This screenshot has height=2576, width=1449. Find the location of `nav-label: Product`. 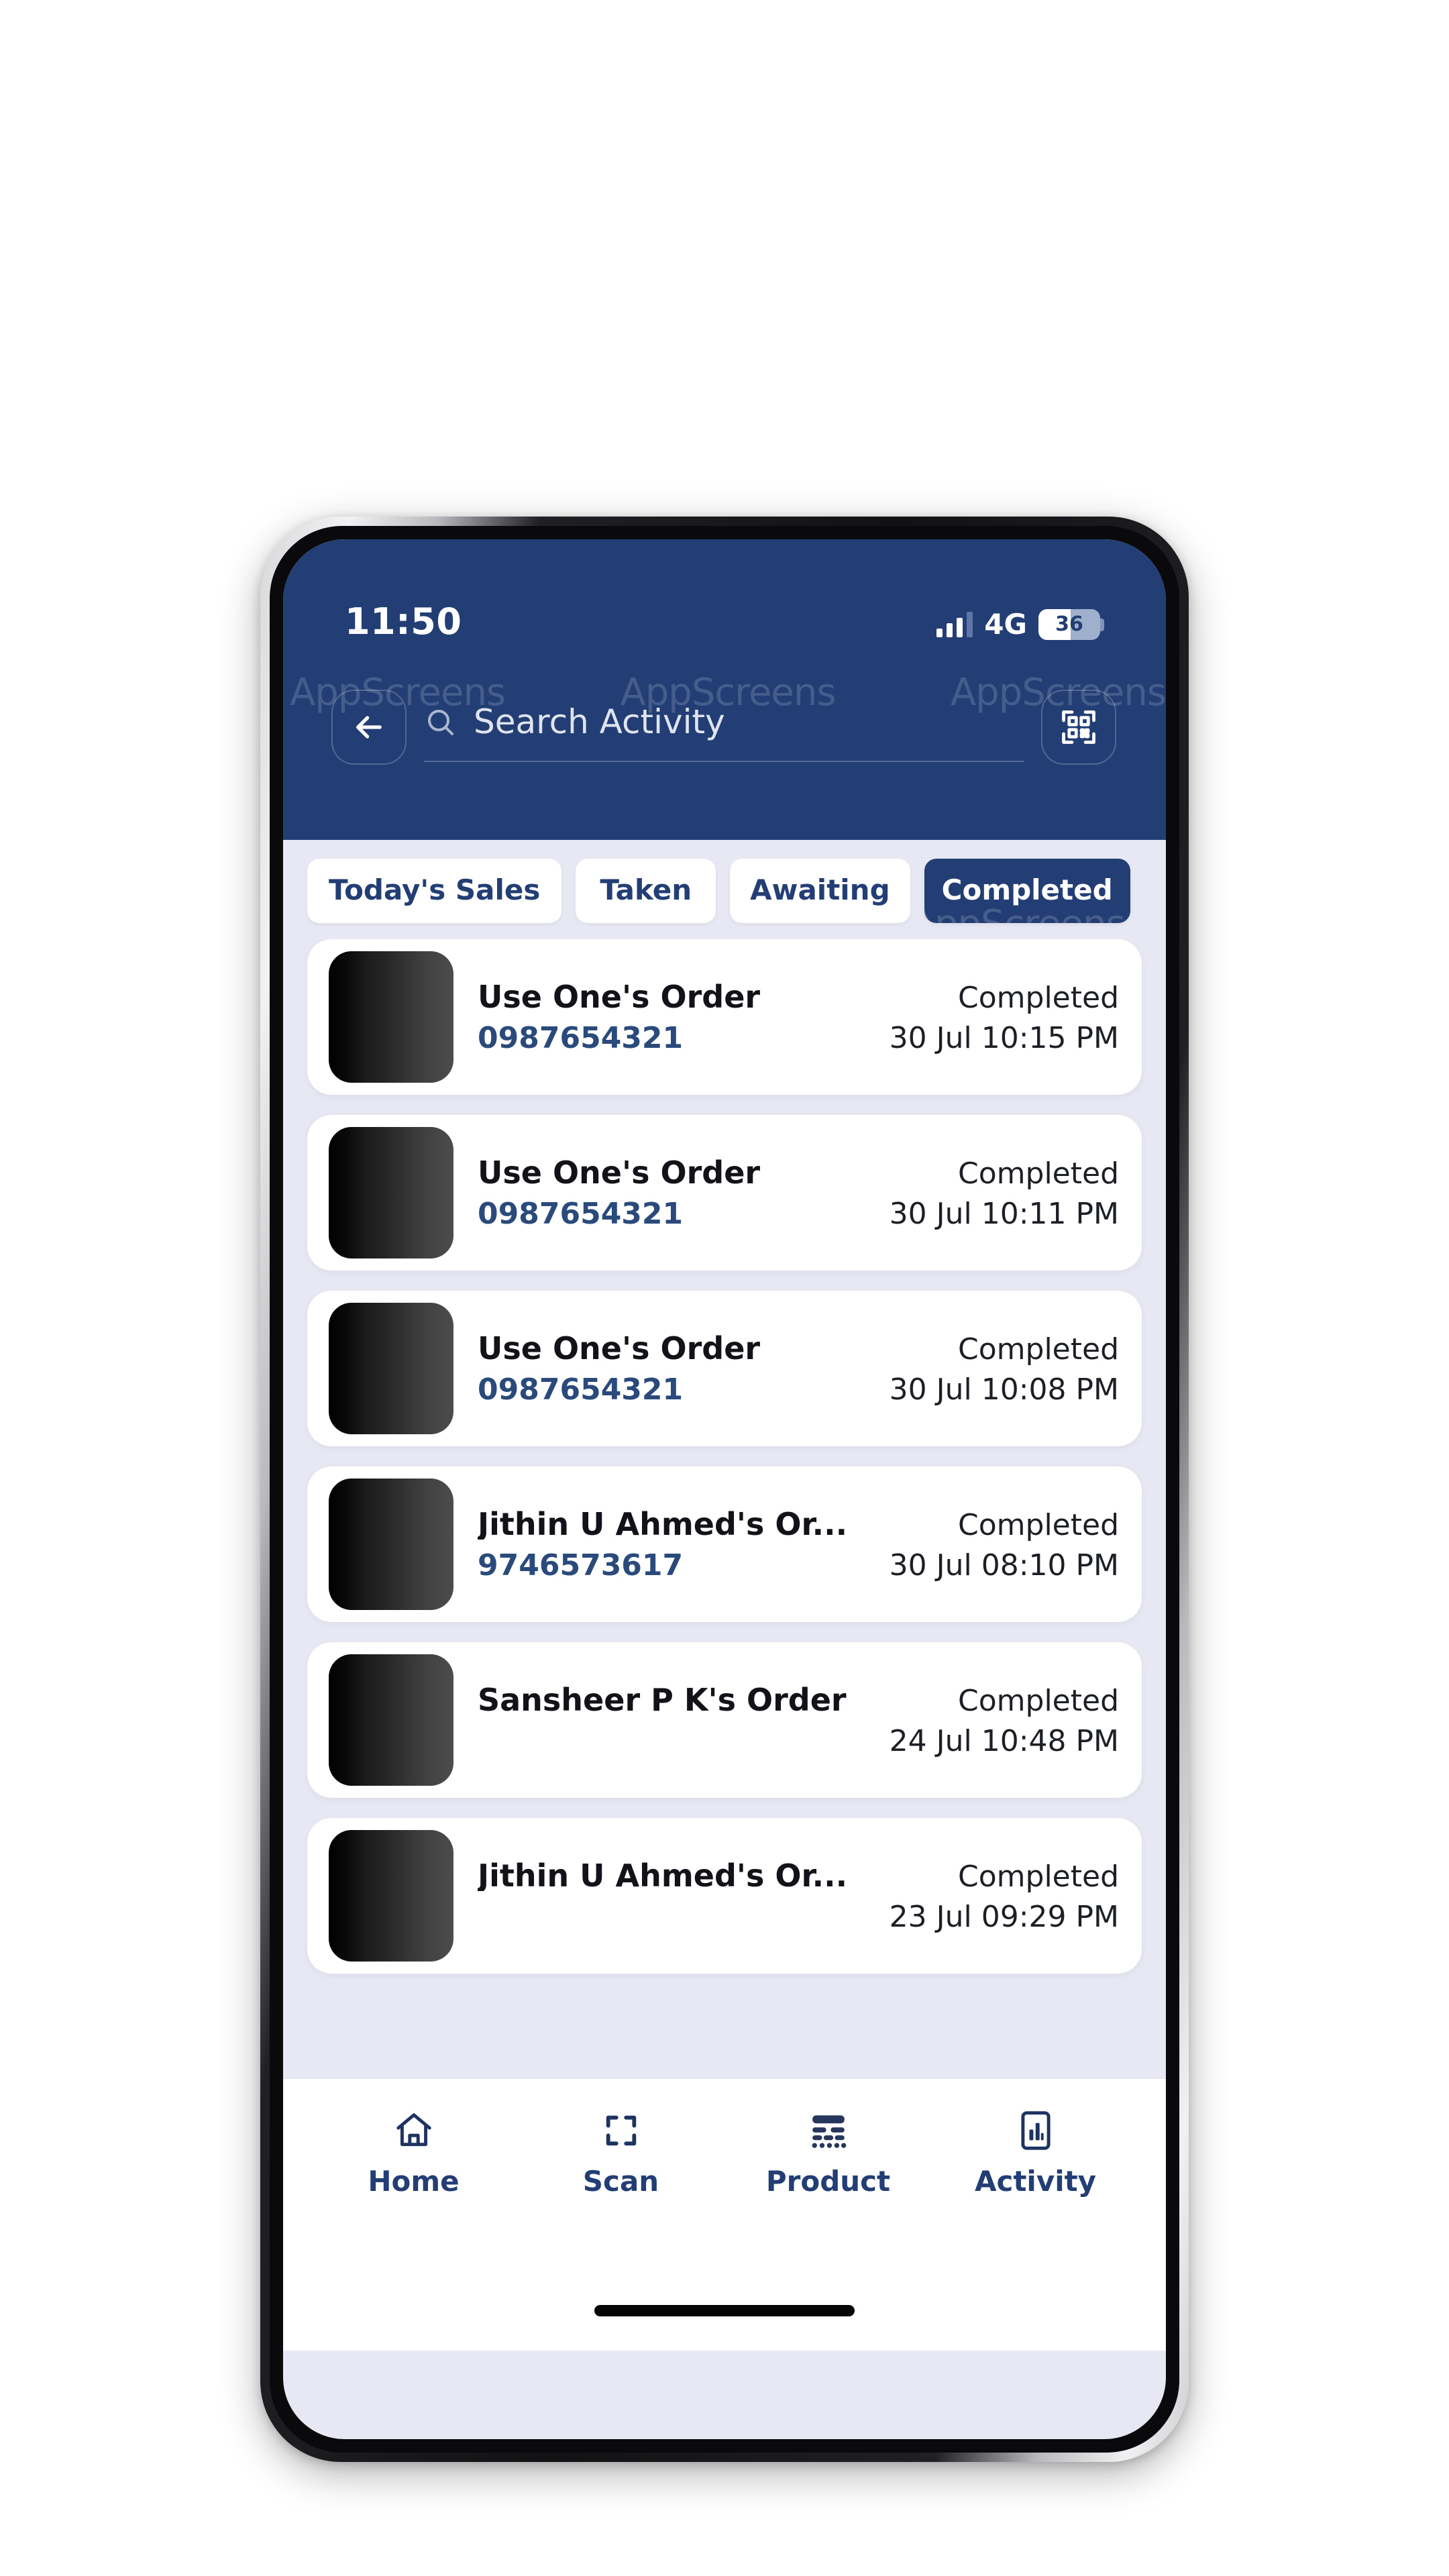

nav-label: Product is located at coordinates (828, 2181).